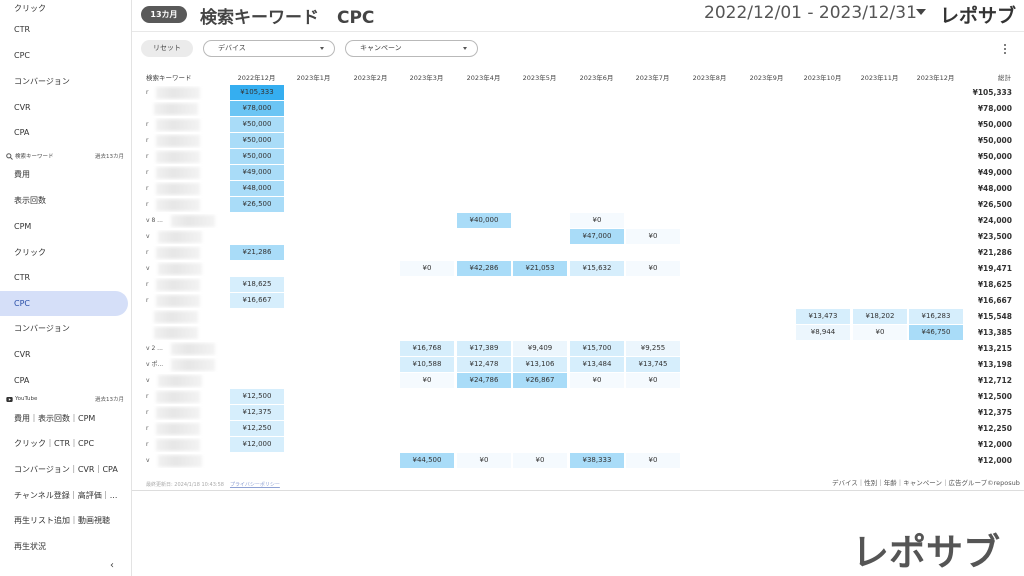 This screenshot has height=576, width=1024. What do you see at coordinates (483, 77) in the screenshot?
I see `month-header: 2023年4月` at bounding box center [483, 77].